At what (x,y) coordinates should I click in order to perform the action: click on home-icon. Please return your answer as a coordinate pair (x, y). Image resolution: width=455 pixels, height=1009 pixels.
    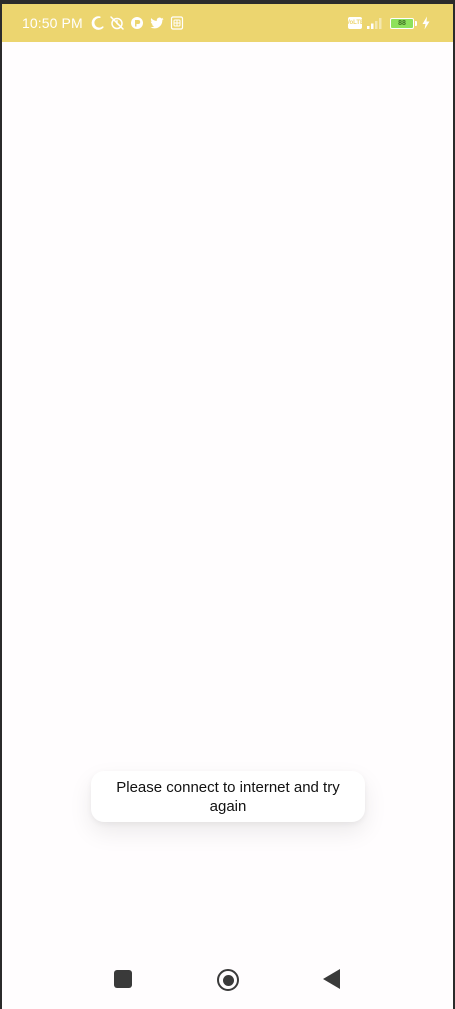
    Looking at the image, I should click on (228, 980).